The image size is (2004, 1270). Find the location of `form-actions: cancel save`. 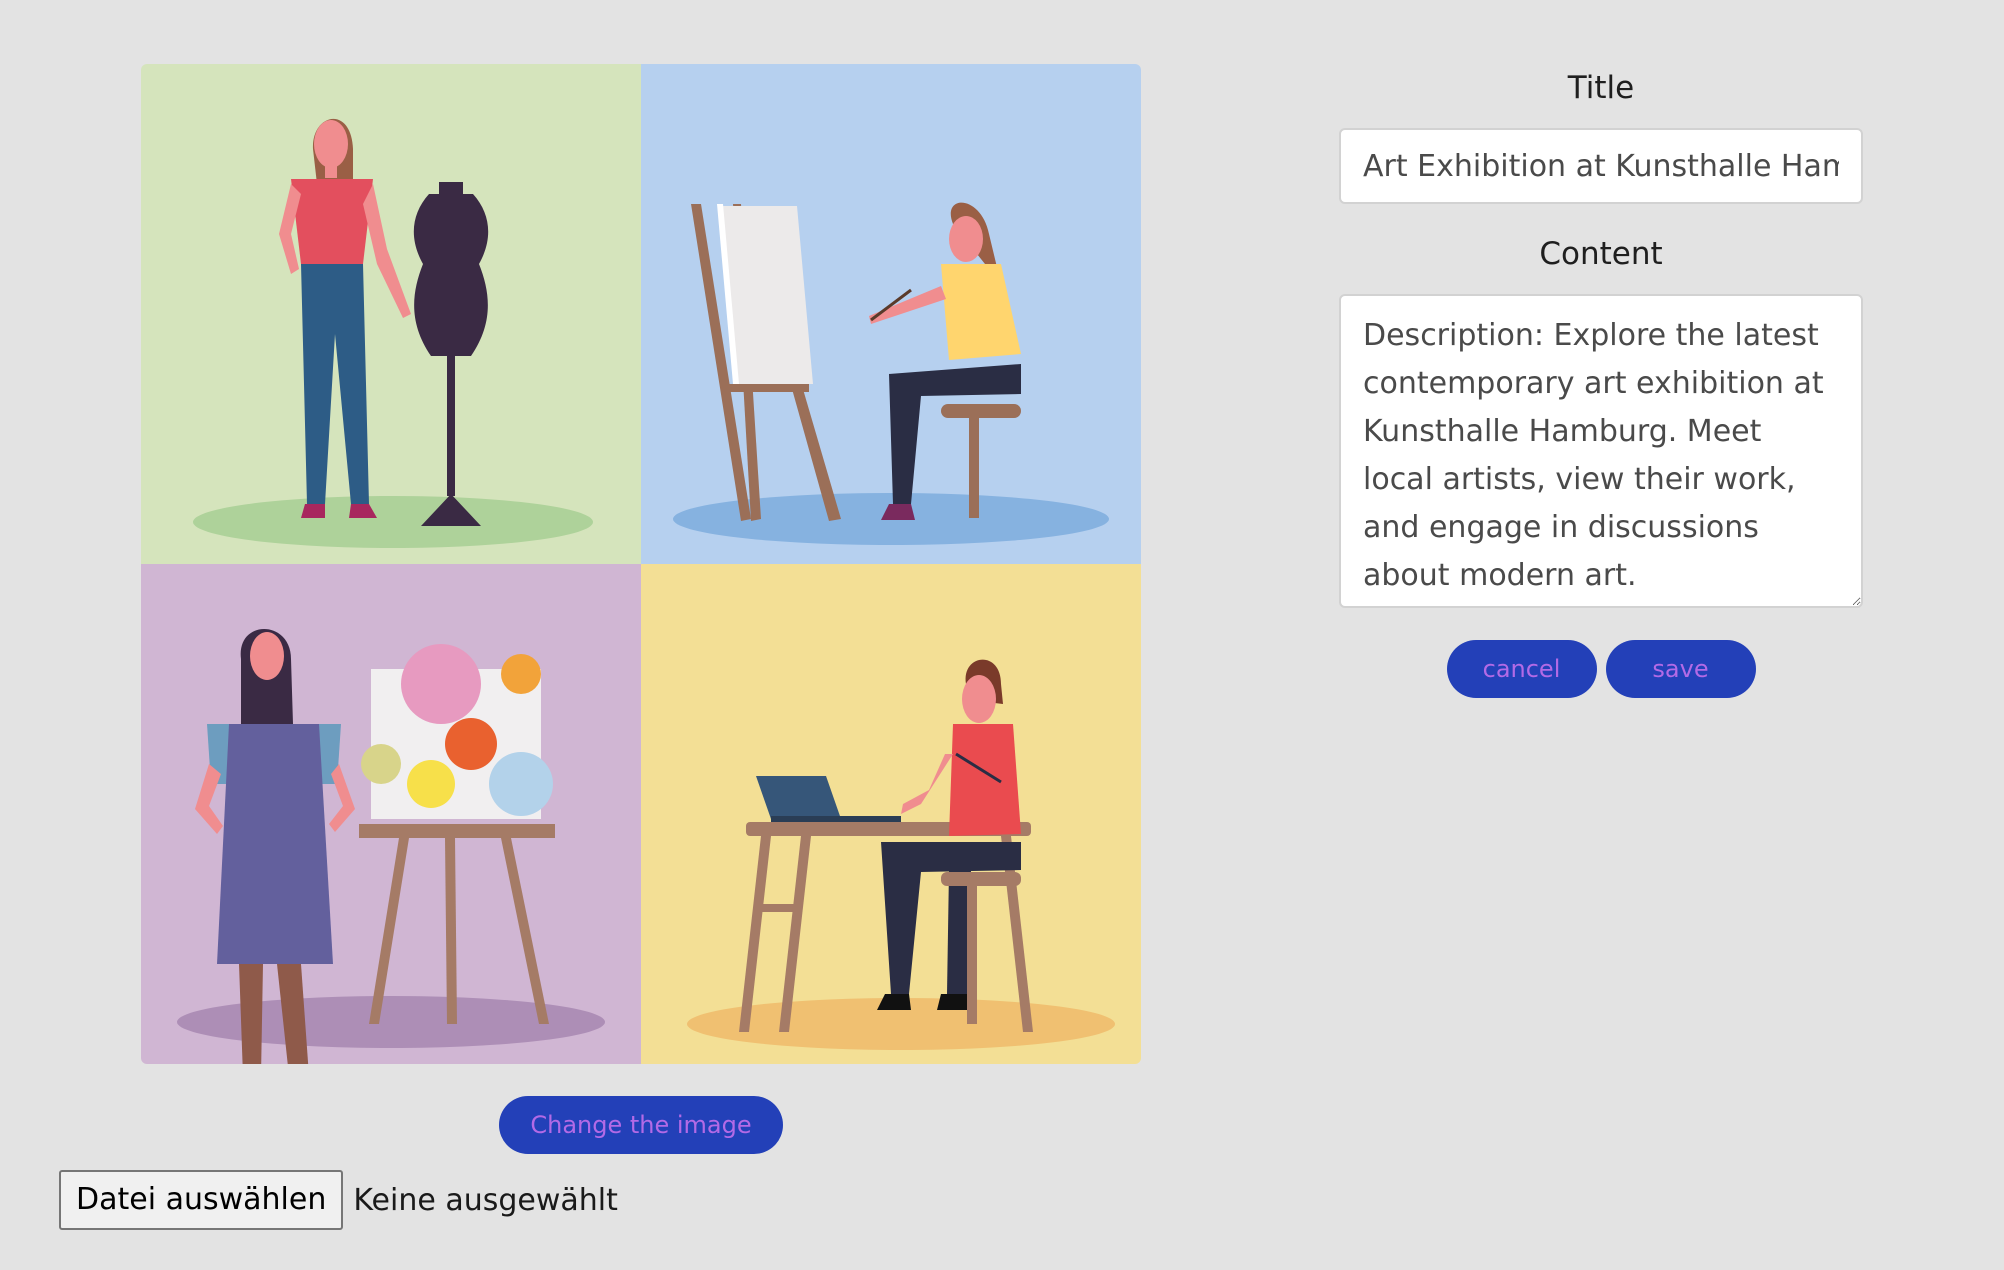

form-actions: cancel save is located at coordinates (1601, 669).